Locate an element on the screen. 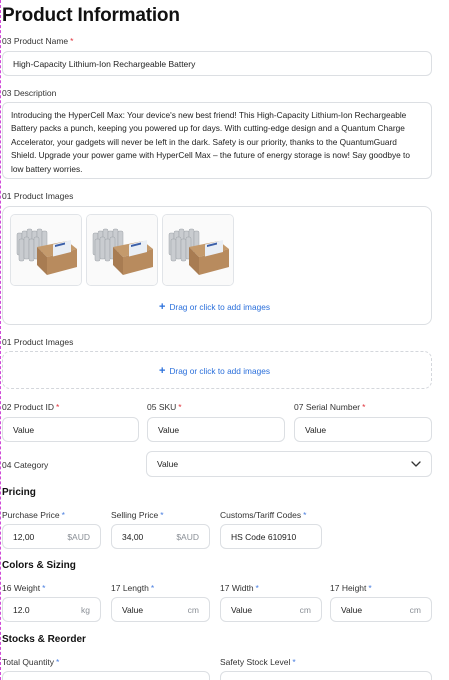 The image size is (449, 680). description-label: 03 Description is located at coordinates (29, 93).